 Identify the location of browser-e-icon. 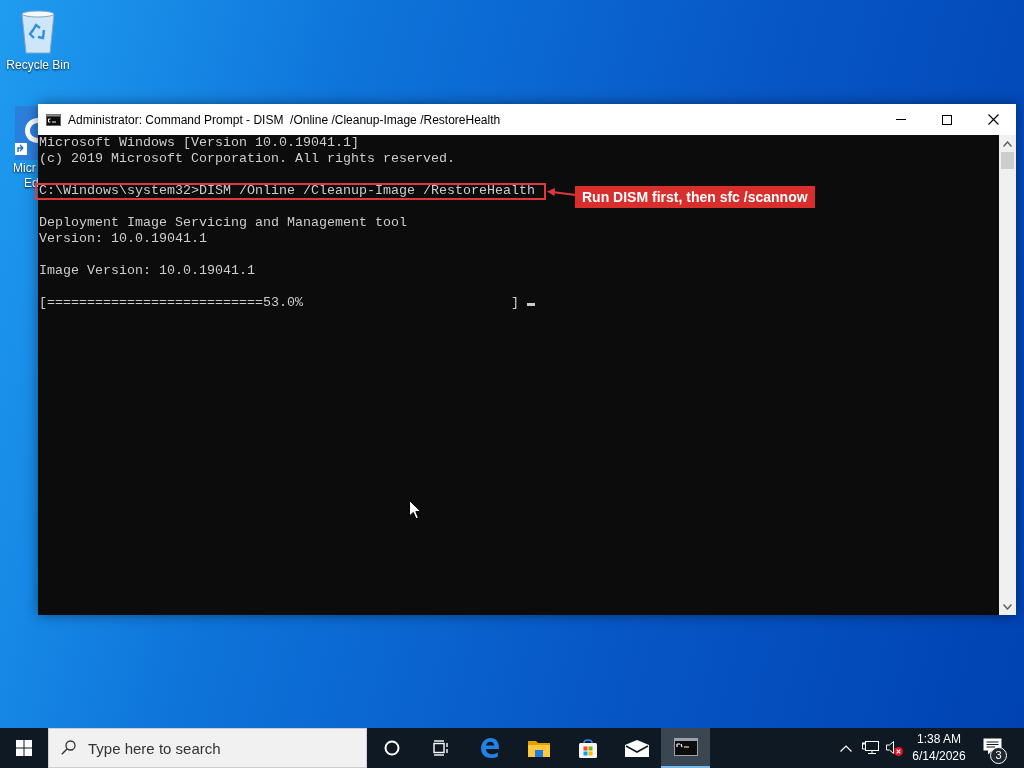
(489, 748).